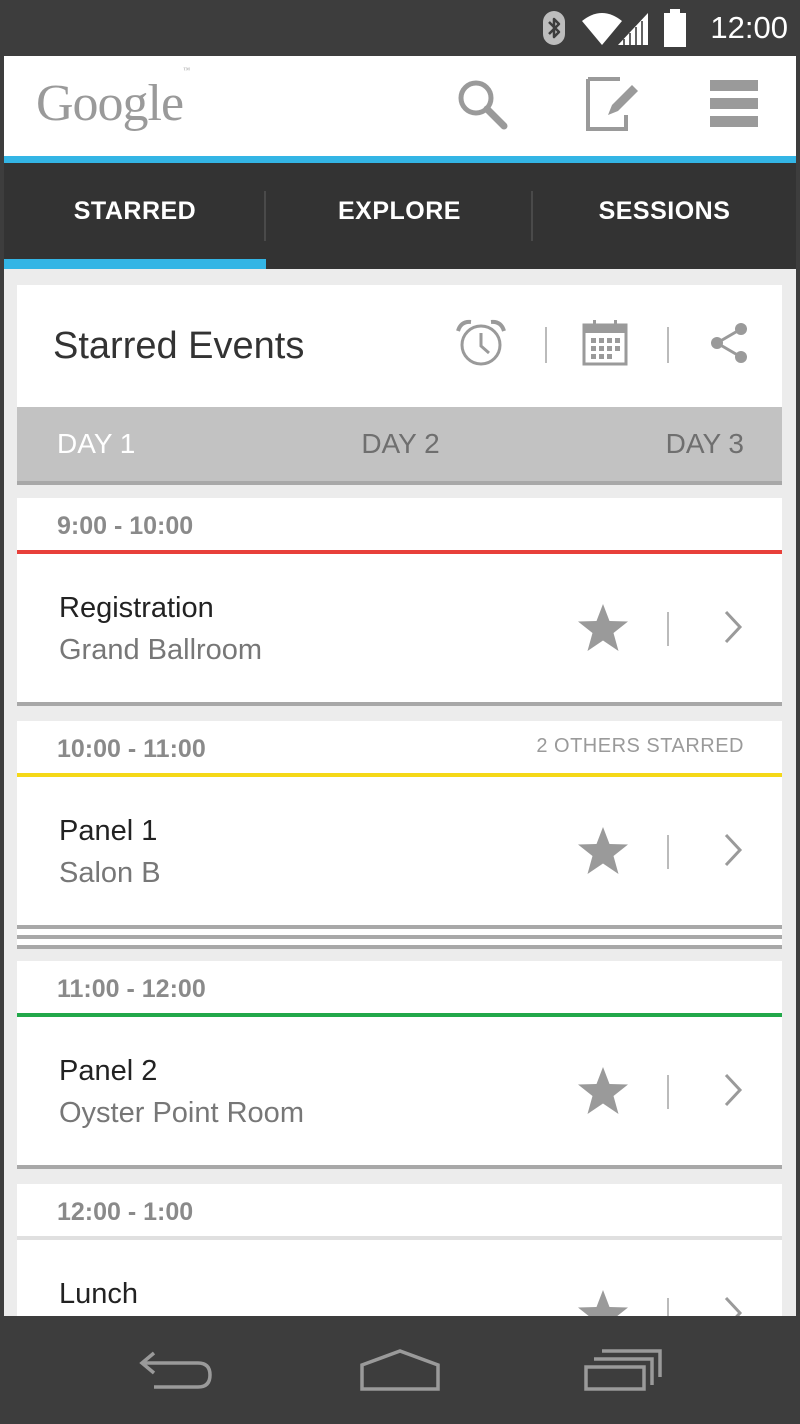  Describe the element at coordinates (125, 1212) in the screenshot. I see `event-time: 12:00 - 1:00` at that location.